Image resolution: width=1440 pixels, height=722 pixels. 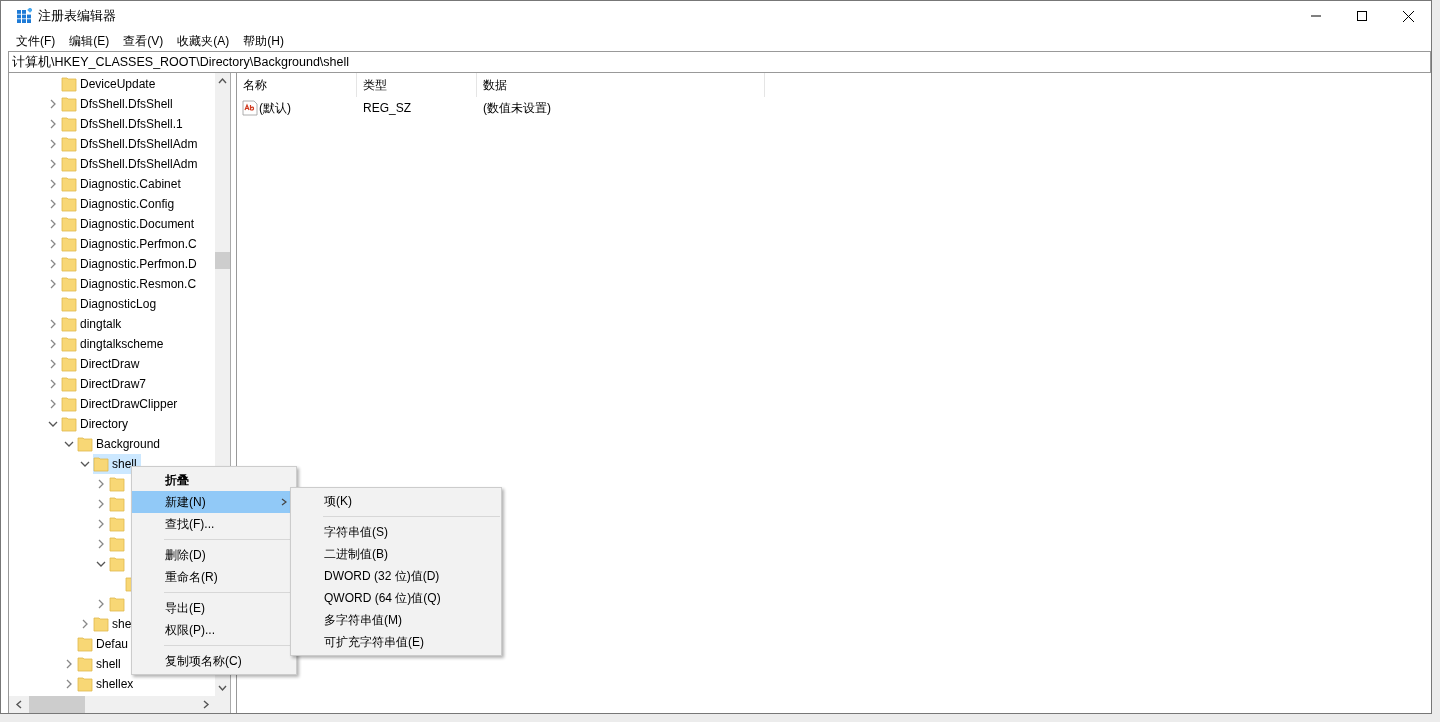 I want to click on tree-label: Diagnostic.Cabinet, so click(x=130, y=184).